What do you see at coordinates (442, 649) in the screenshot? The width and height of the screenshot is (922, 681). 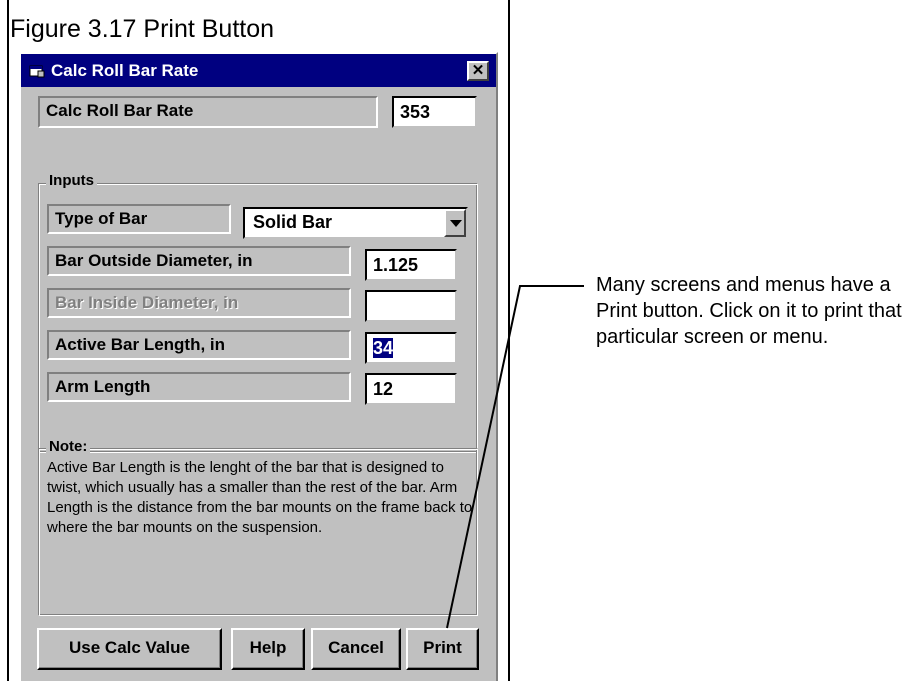 I see `print-button: Print` at bounding box center [442, 649].